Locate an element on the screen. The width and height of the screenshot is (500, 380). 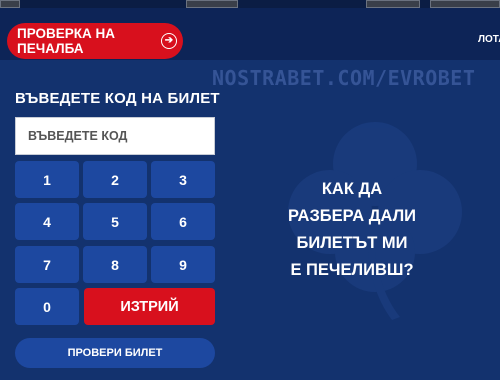
help-line: БИЛЕТЪТ МИ is located at coordinates (352, 243).